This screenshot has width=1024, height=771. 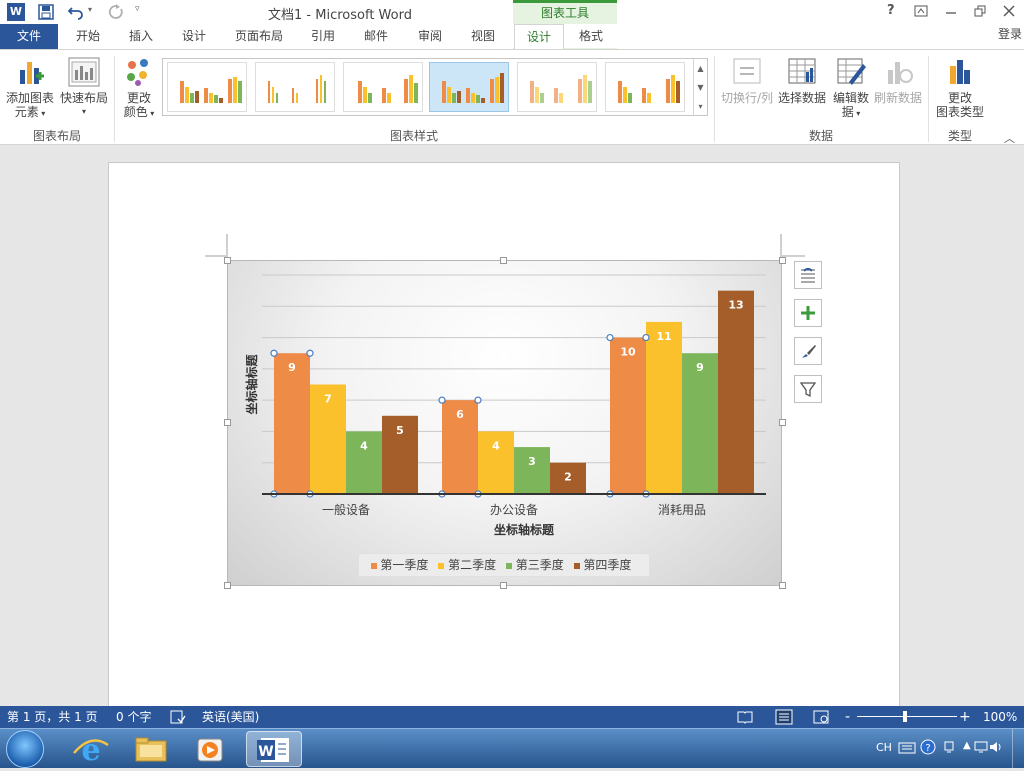 I want to click on legend-item: 第一季度, so click(x=399, y=565).